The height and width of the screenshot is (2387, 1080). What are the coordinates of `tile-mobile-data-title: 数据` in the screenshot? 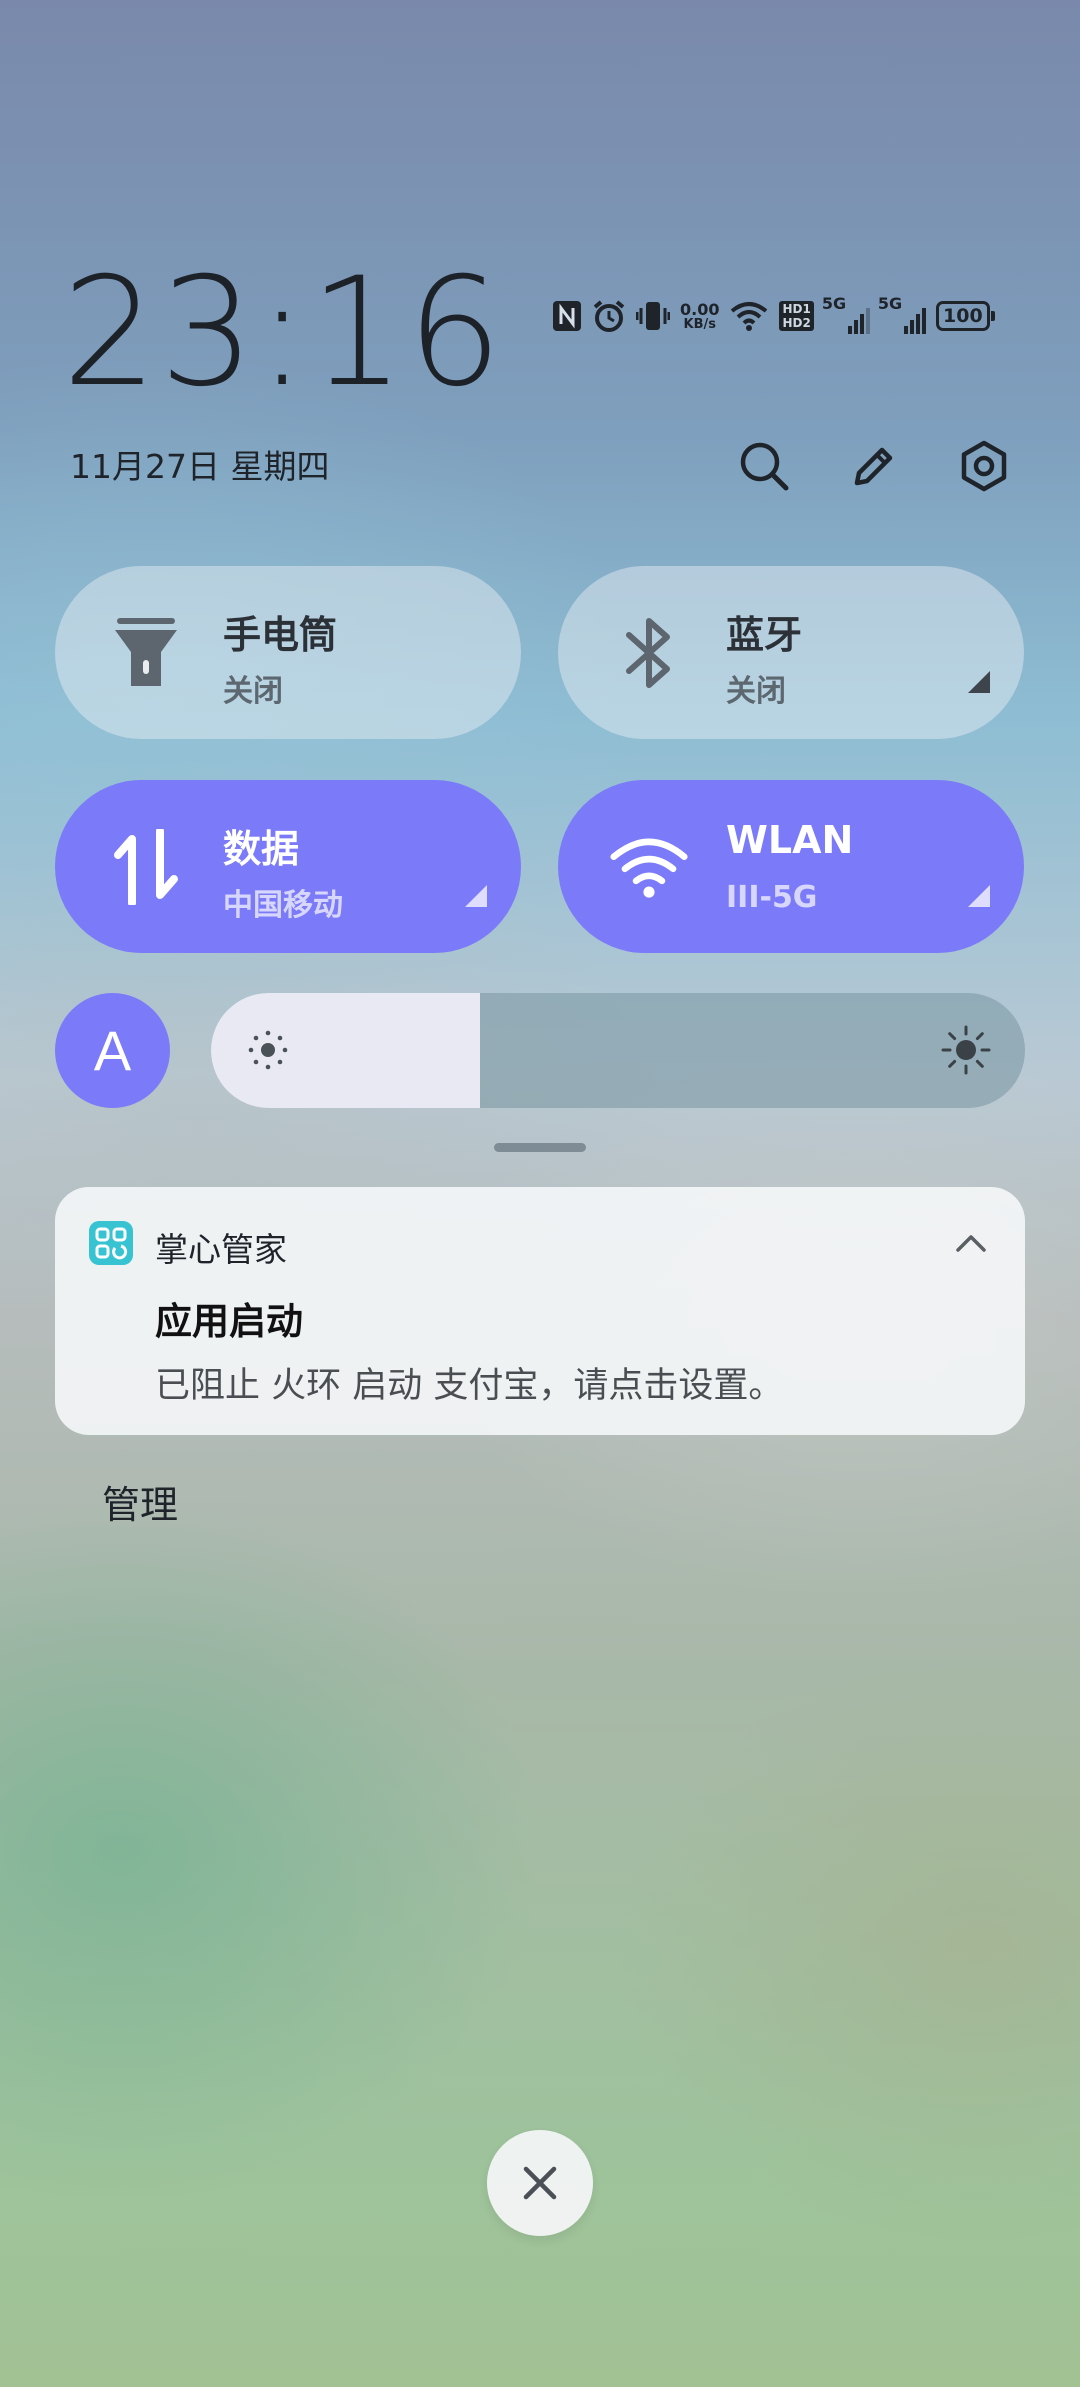 It's located at (261, 849).